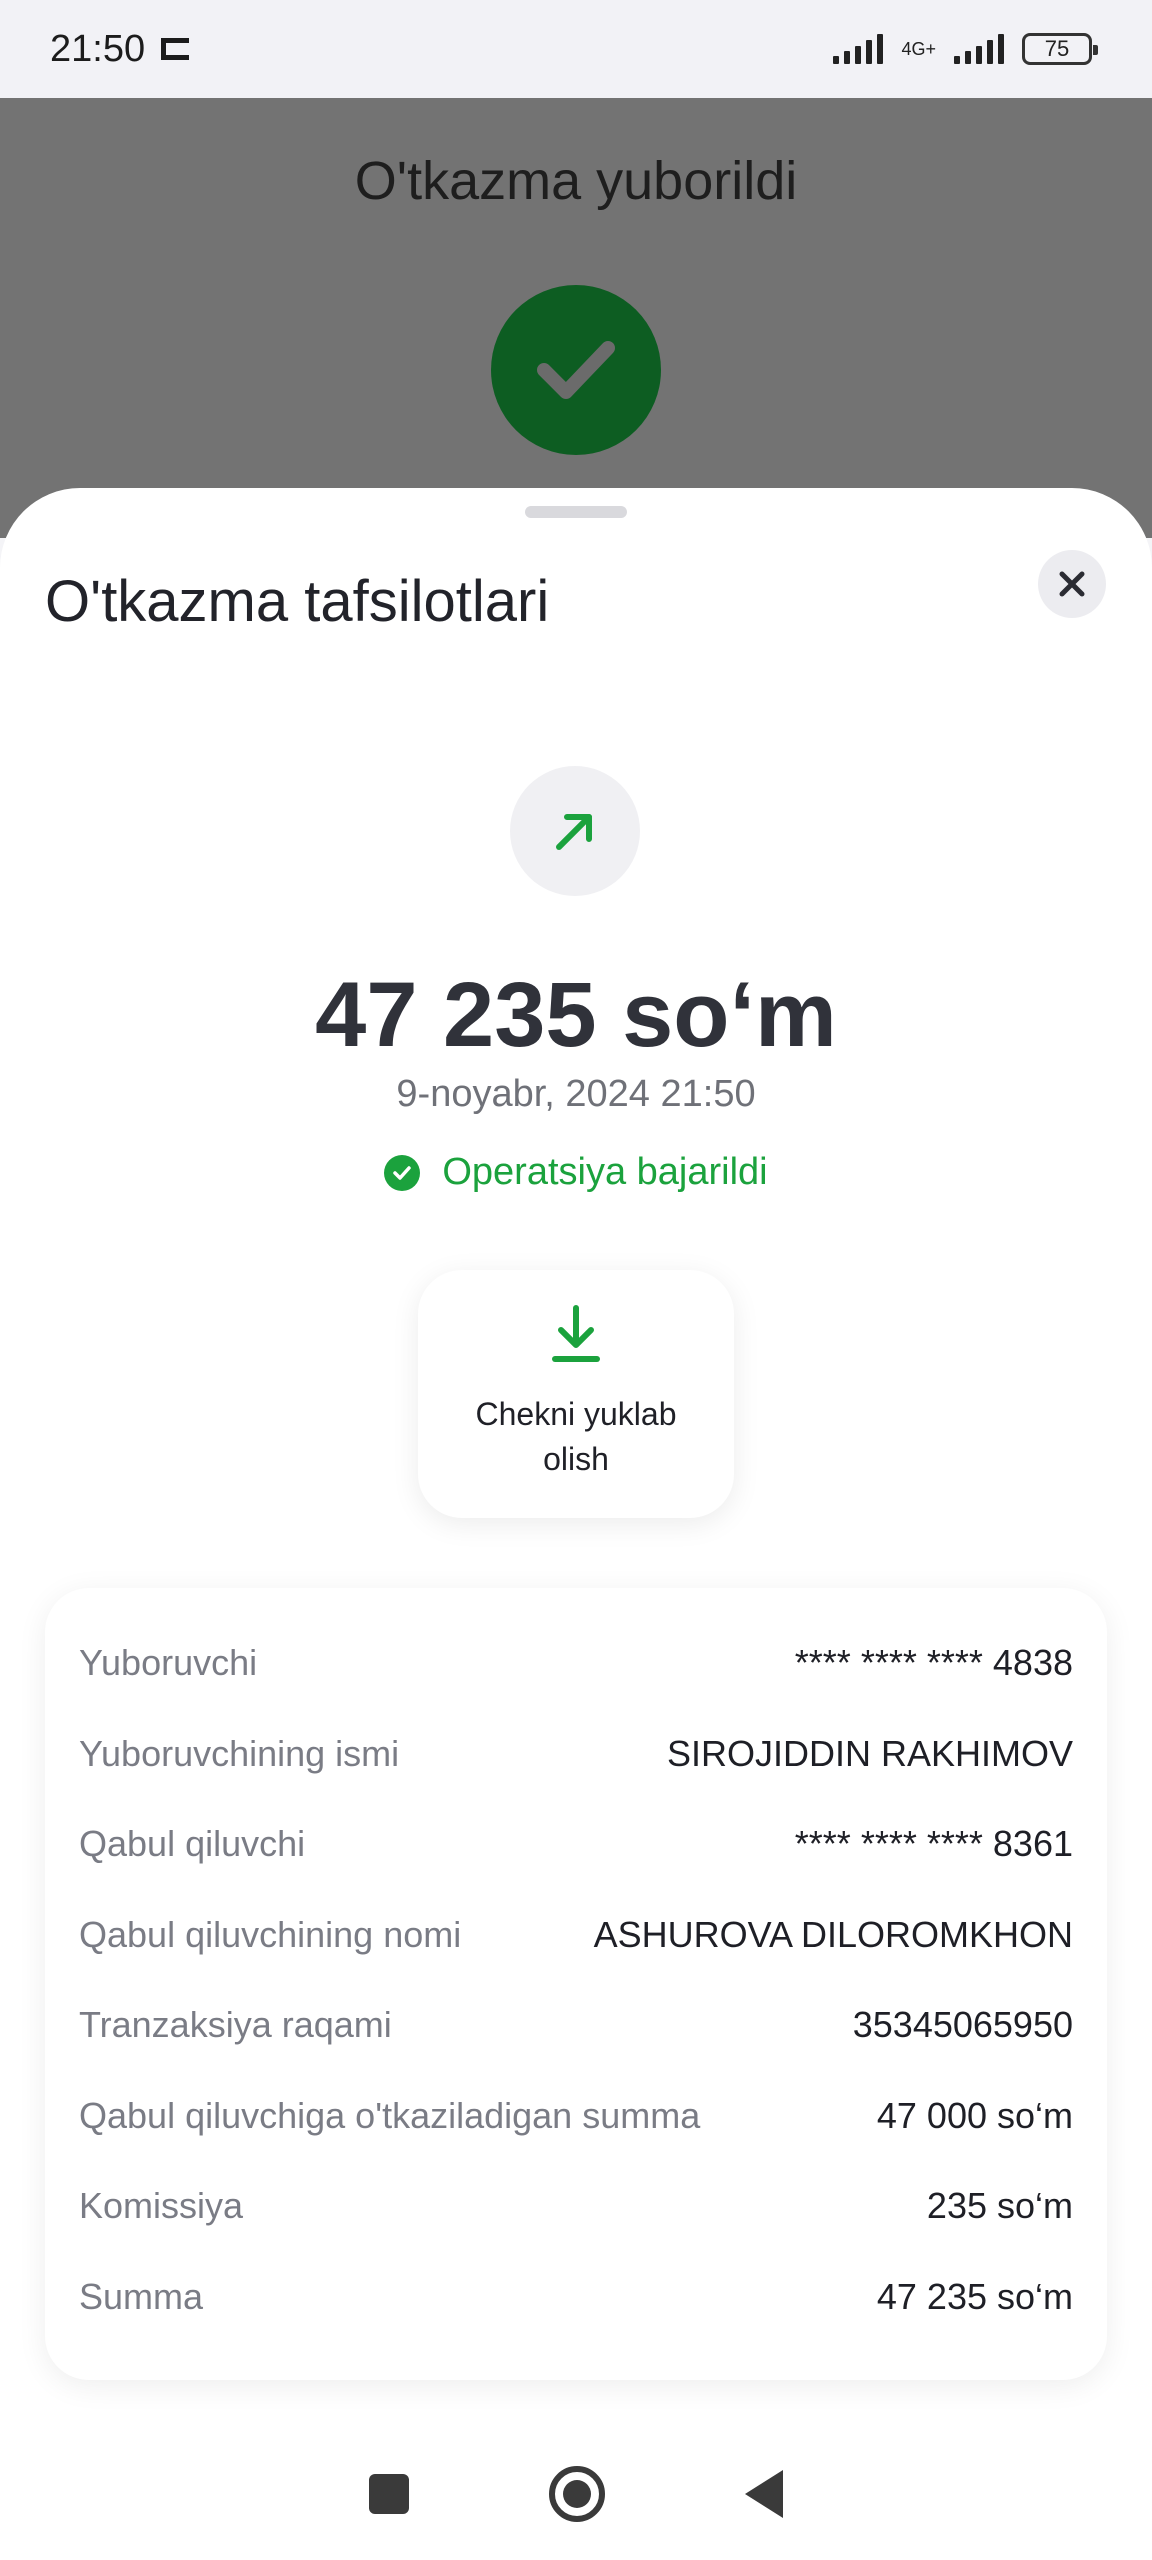 Image resolution: width=1152 pixels, height=2560 pixels. Describe the element at coordinates (576, 1663) in the screenshot. I see `detail-row-sender: Yuboruvchi **** **** **** 4838` at that location.